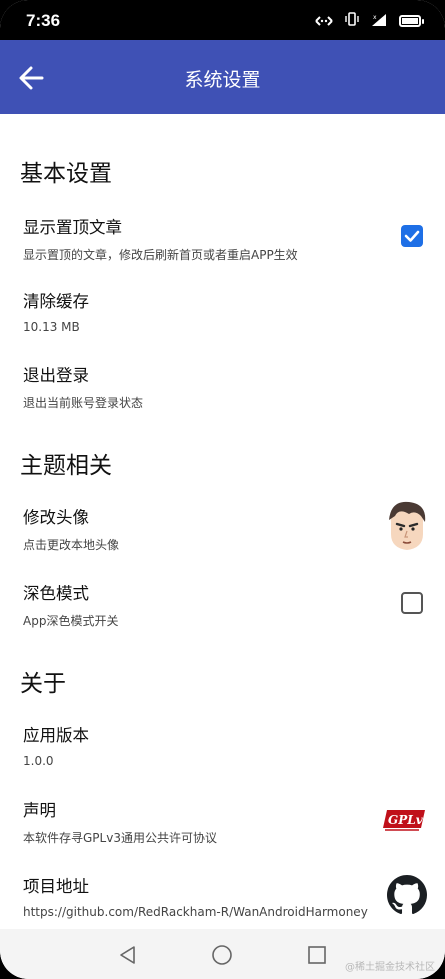 This screenshot has height=979, width=445. Describe the element at coordinates (222, 397) in the screenshot. I see `setting-logout: 退出登录 退出当前账号登录状态` at that location.